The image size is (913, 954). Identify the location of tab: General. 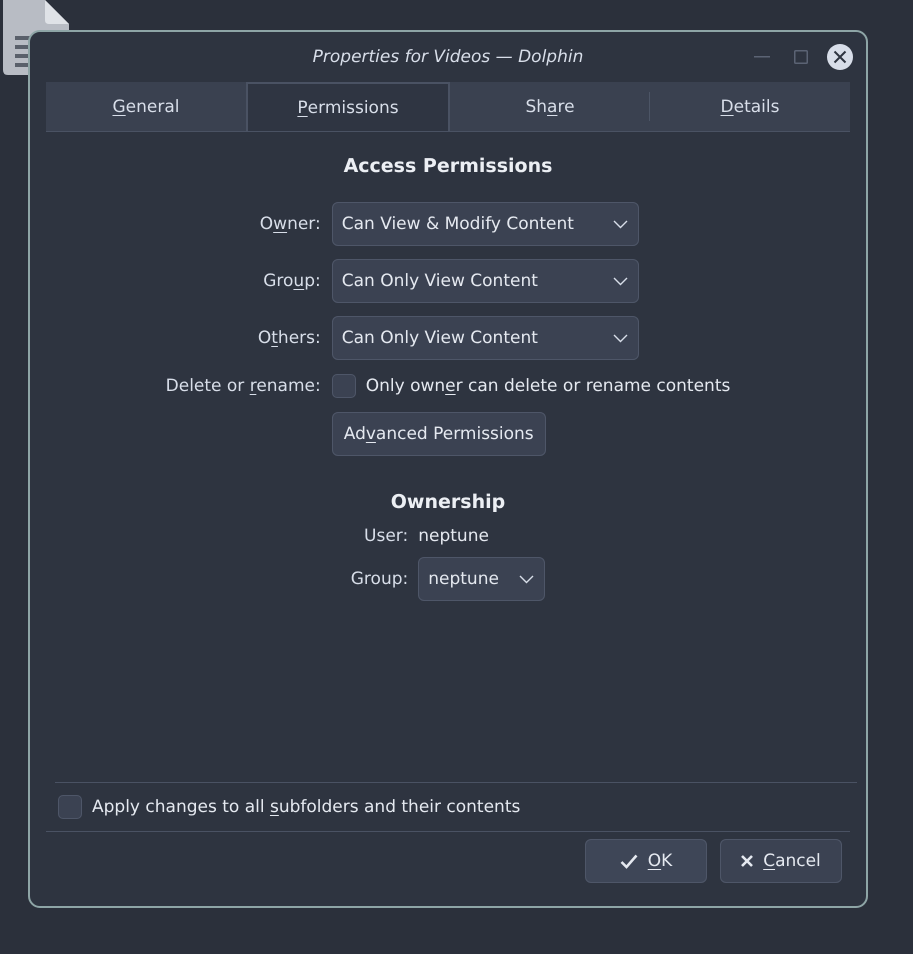
(146, 106).